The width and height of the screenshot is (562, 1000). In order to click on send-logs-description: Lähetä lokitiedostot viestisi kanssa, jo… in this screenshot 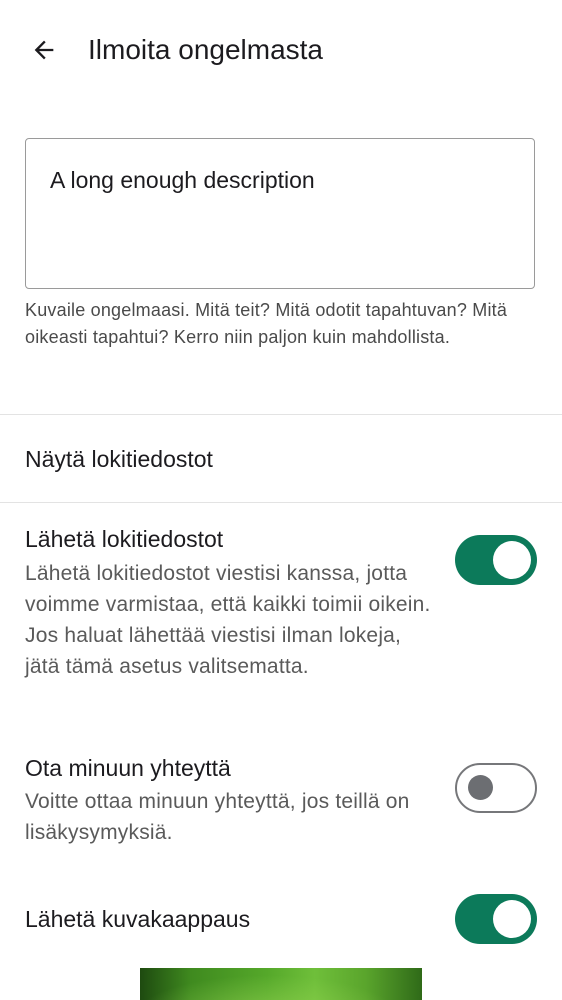, I will do `click(228, 620)`.